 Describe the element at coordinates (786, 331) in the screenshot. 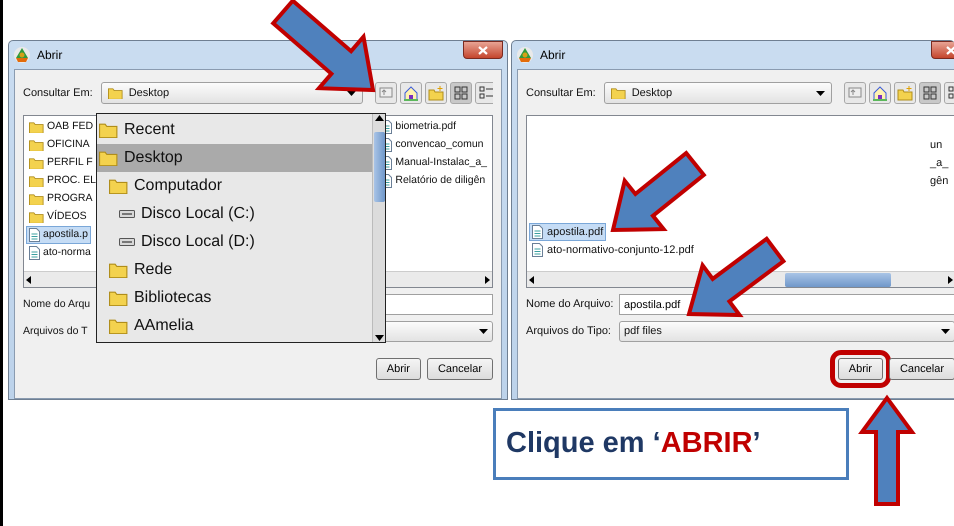

I see `file-type-dropdown: pdf files` at that location.